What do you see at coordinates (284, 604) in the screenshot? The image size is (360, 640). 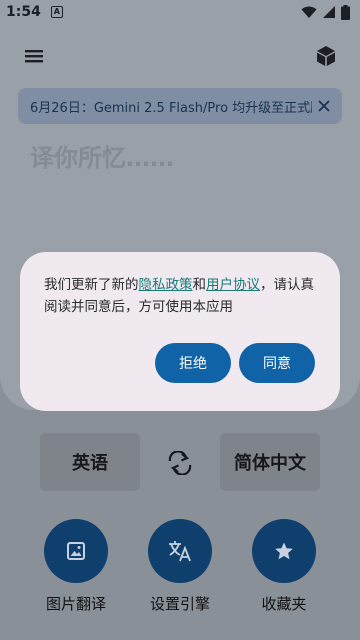 I see `favorites-label: 收藏夹` at bounding box center [284, 604].